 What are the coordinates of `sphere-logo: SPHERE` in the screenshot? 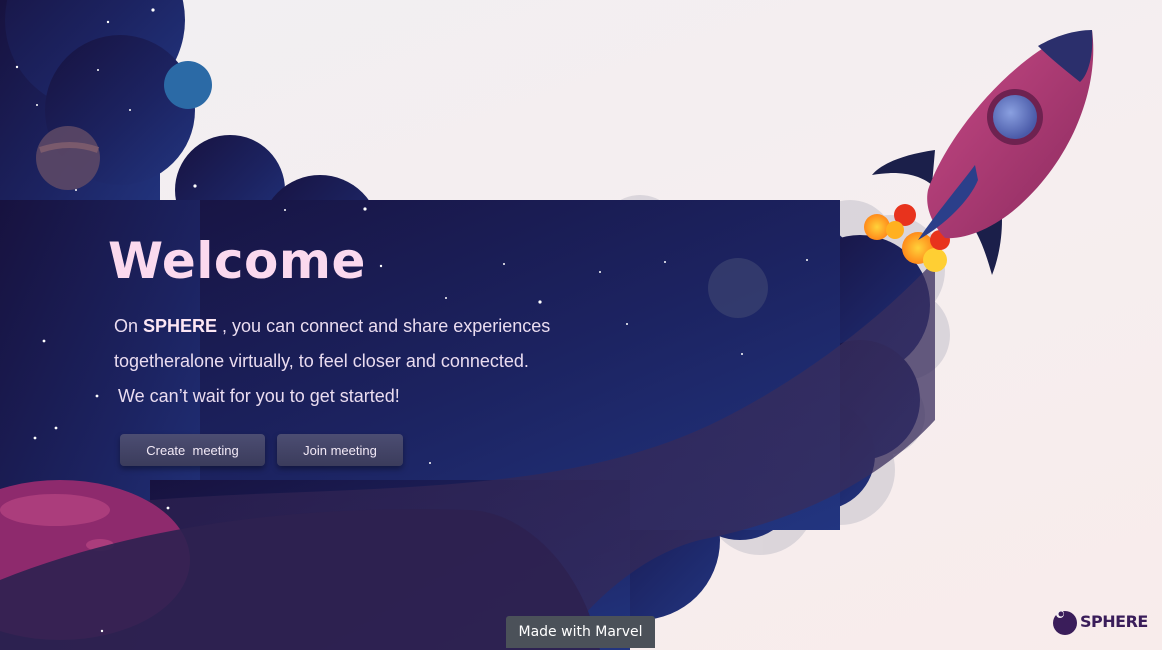 It's located at (1100, 621).